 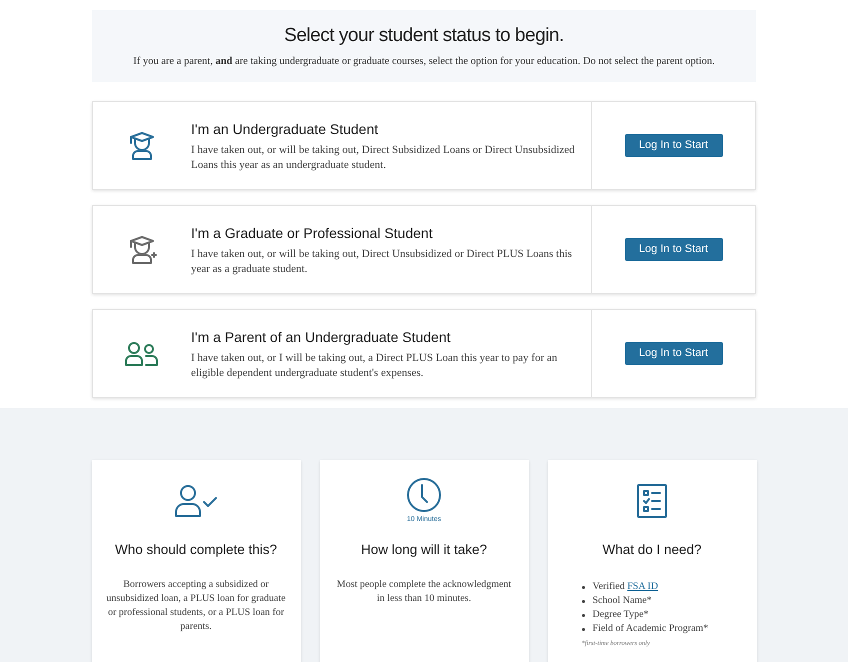 What do you see at coordinates (652, 550) in the screenshot?
I see `card-title: What do I need?` at bounding box center [652, 550].